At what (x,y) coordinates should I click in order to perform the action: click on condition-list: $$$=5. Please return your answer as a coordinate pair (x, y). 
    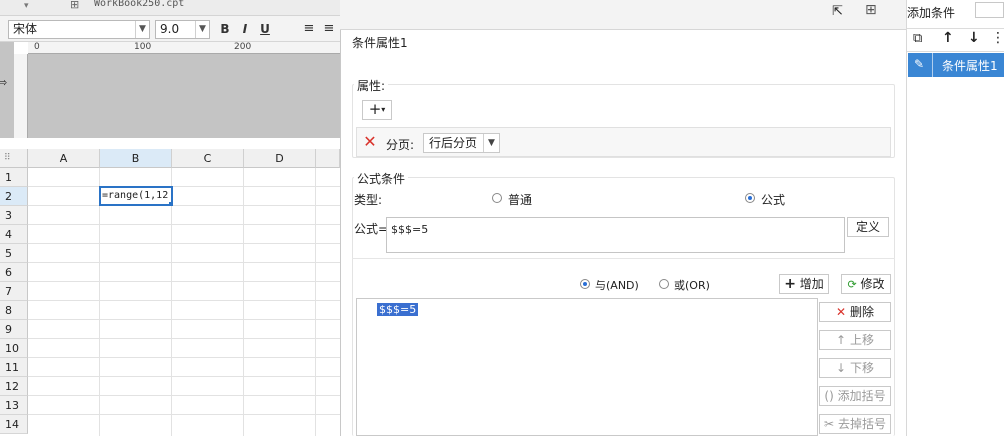
    Looking at the image, I should click on (587, 367).